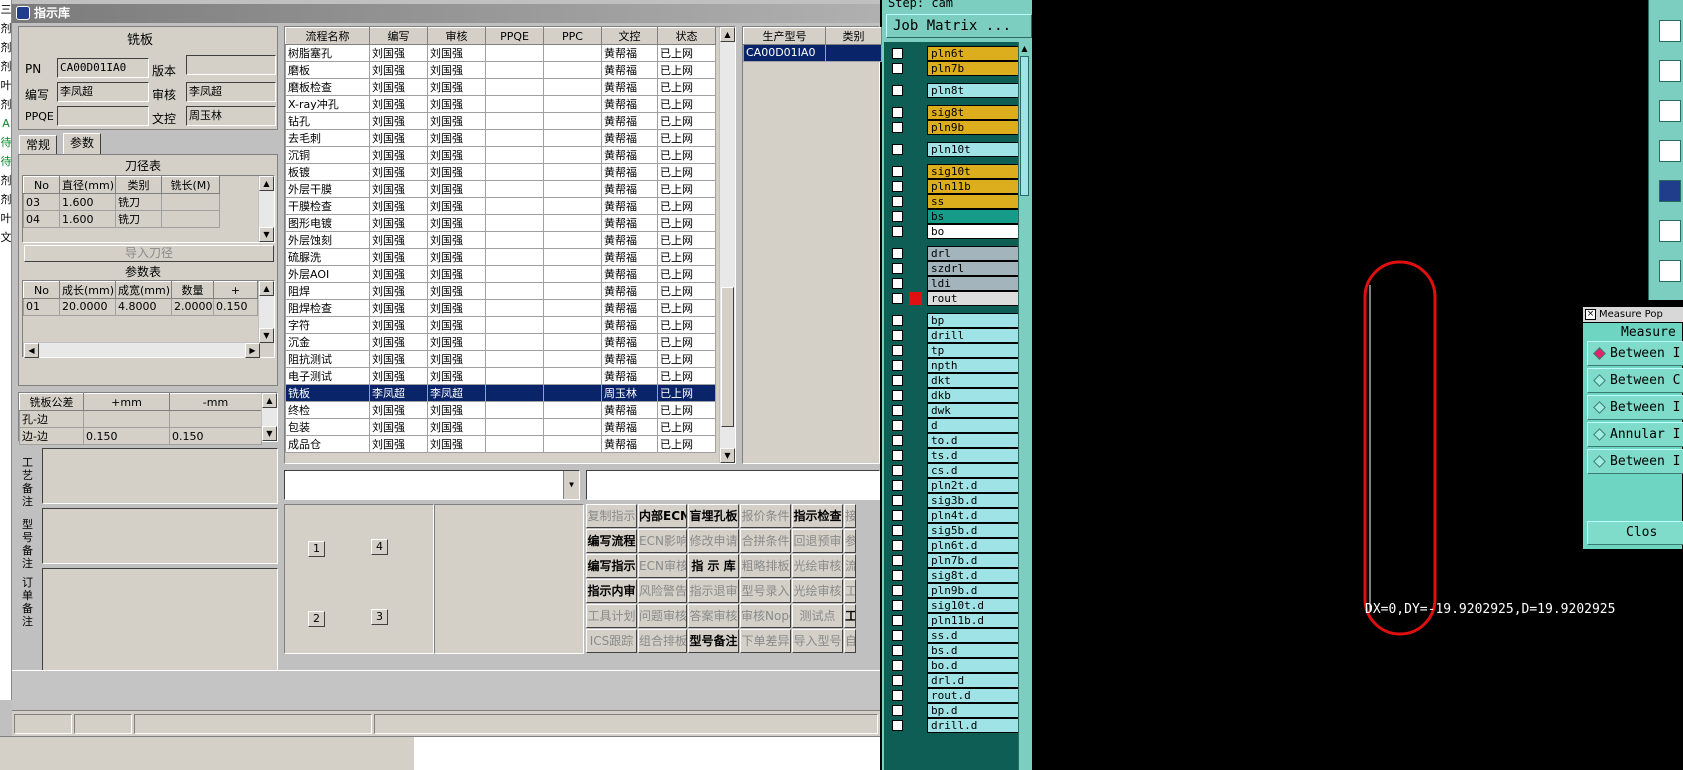 The height and width of the screenshot is (770, 1683). I want to click on flow-row: 电子测试 刘国强 刘国强 黄帮福 已上网, so click(500, 376).